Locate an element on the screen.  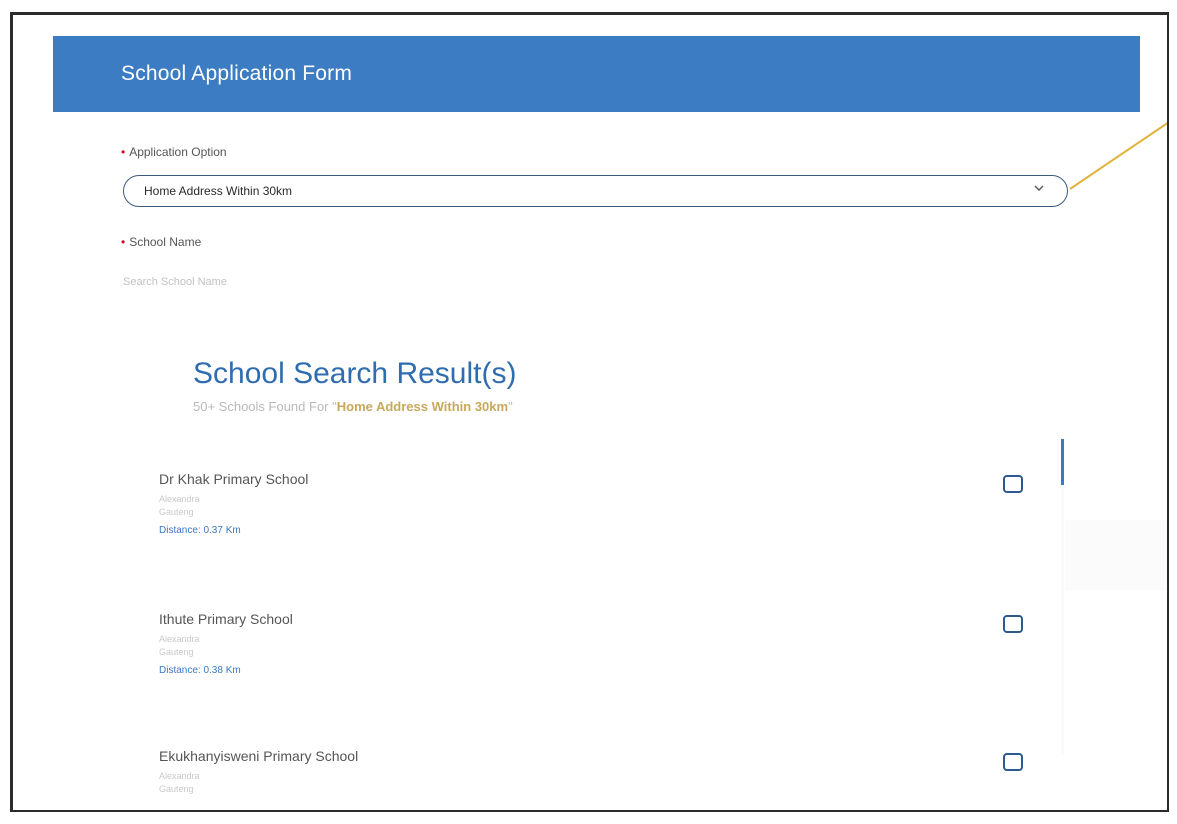
page-title: School Application Form is located at coordinates (237, 73).